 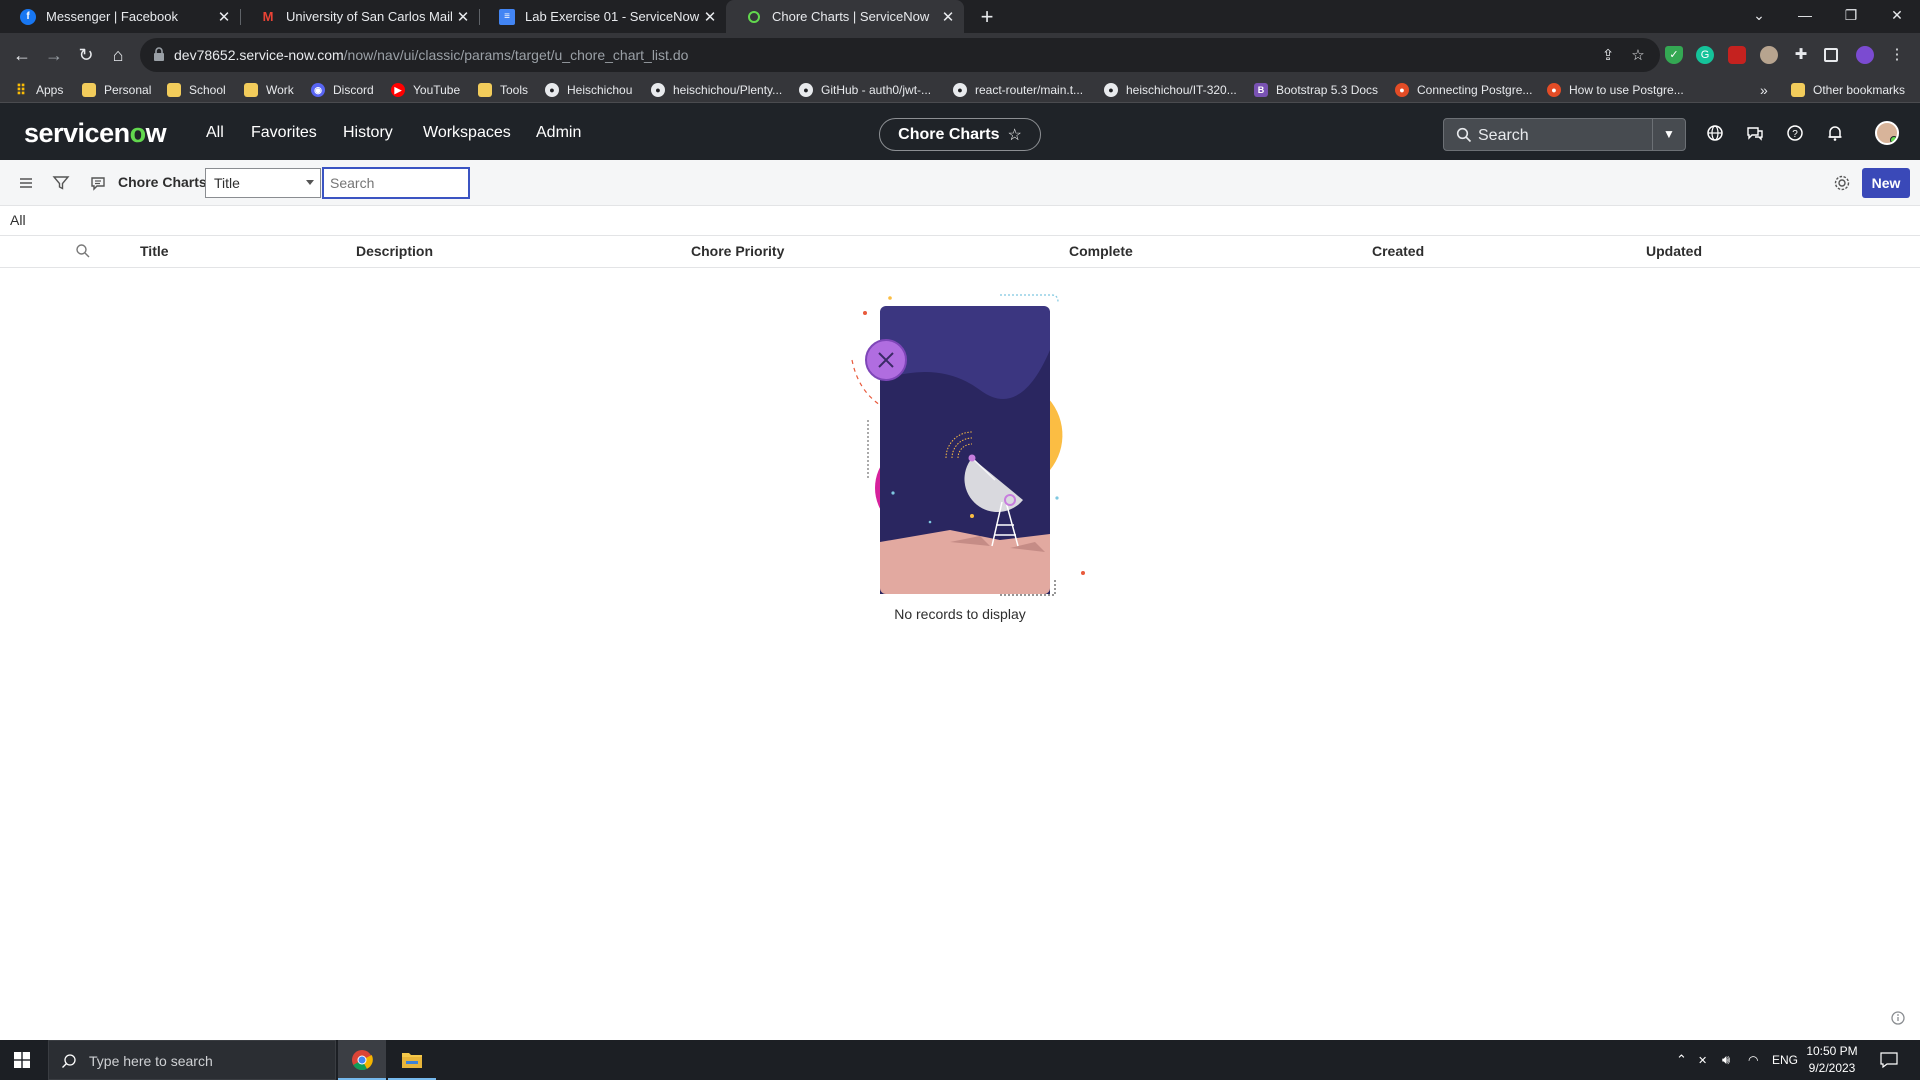 What do you see at coordinates (83, 251) in the screenshot?
I see `column-search-icon` at bounding box center [83, 251].